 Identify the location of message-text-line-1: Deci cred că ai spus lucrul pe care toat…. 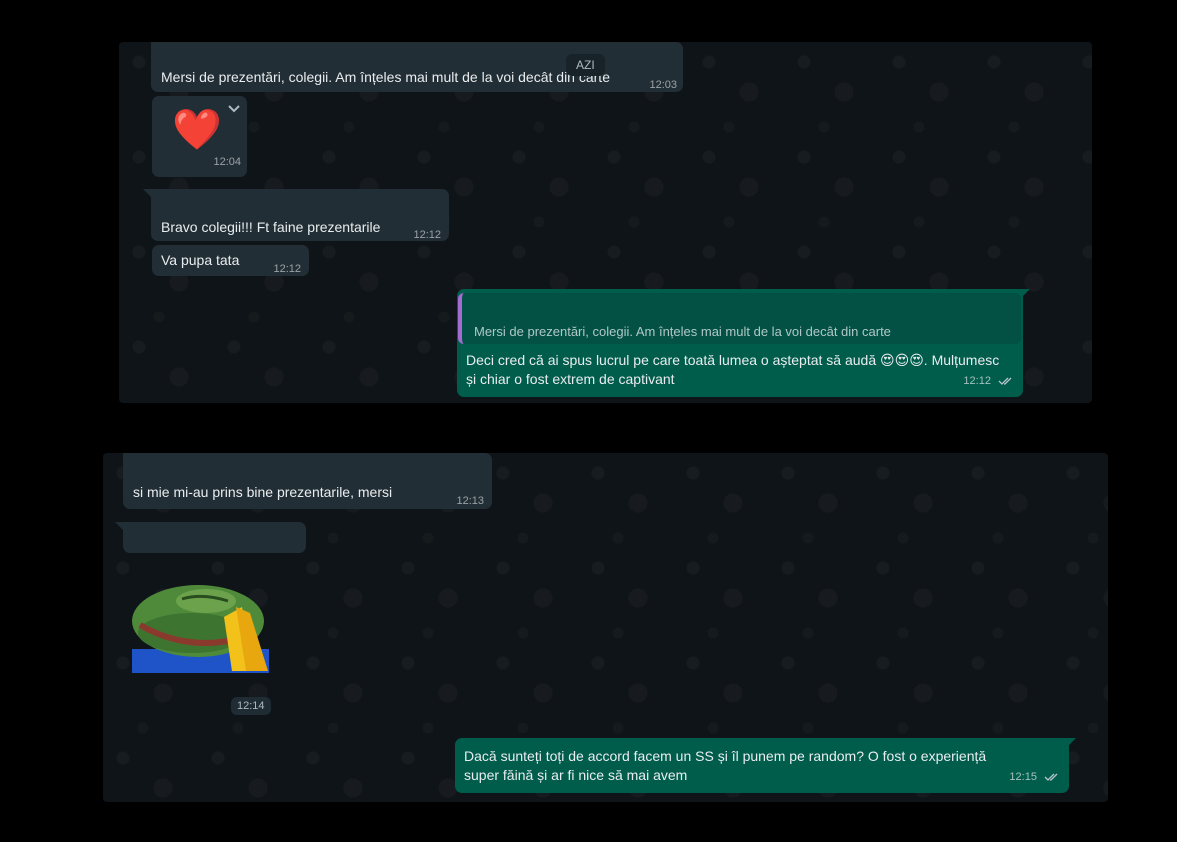
(733, 360).